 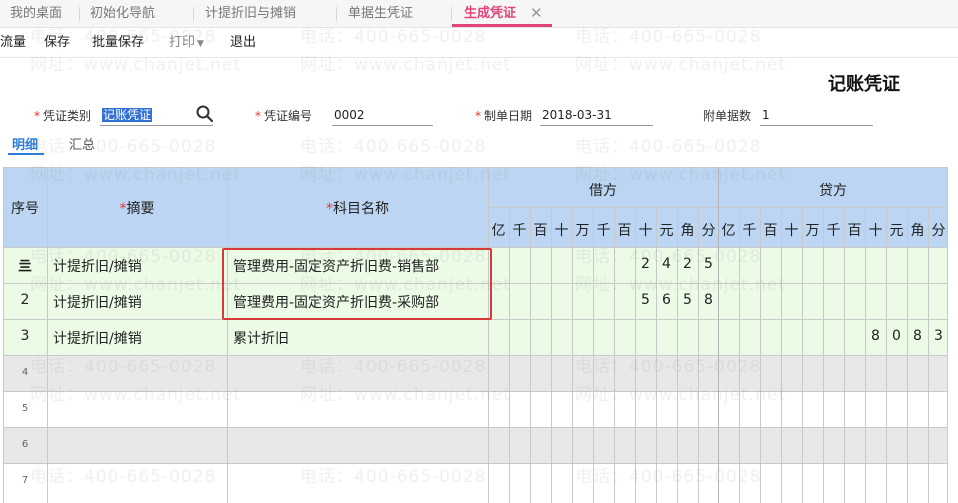 I want to click on tab-document-voucher: 单据生凭证, so click(x=380, y=13).